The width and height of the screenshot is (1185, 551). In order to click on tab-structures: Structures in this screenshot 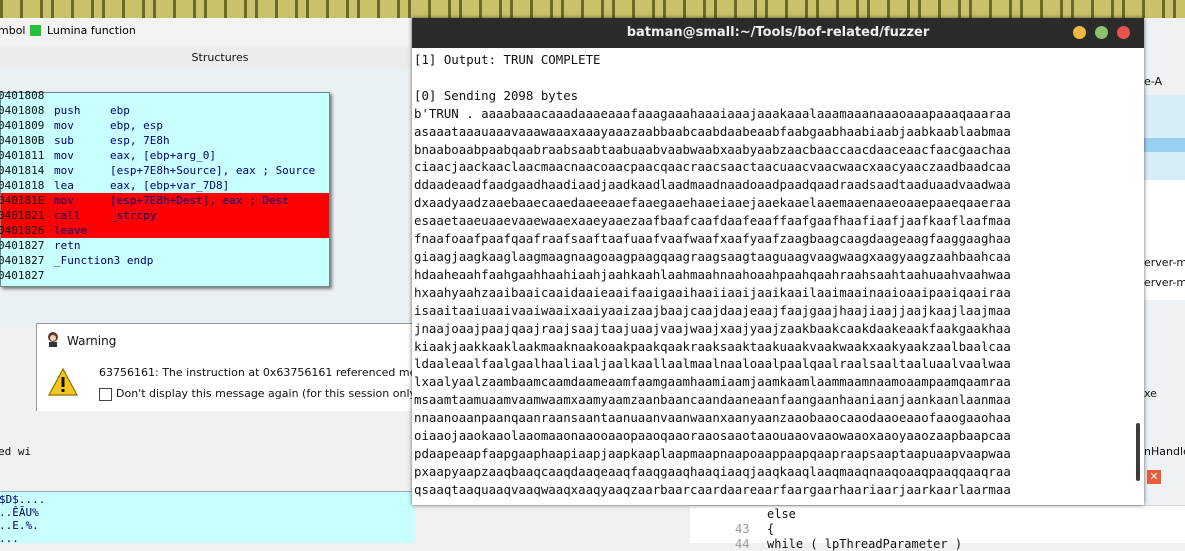, I will do `click(220, 58)`.